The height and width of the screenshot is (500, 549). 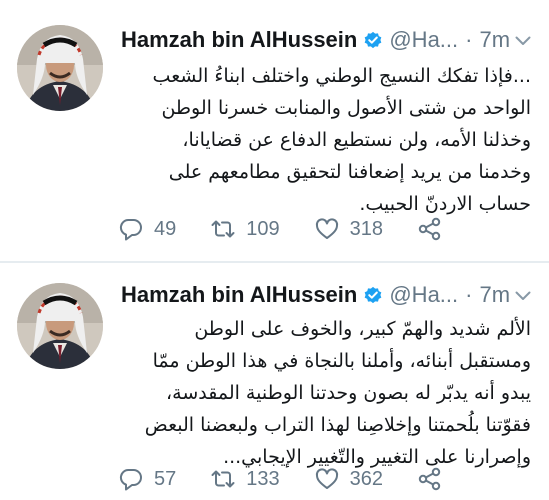 What do you see at coordinates (147, 229) in the screenshot?
I see `reply-button: 49` at bounding box center [147, 229].